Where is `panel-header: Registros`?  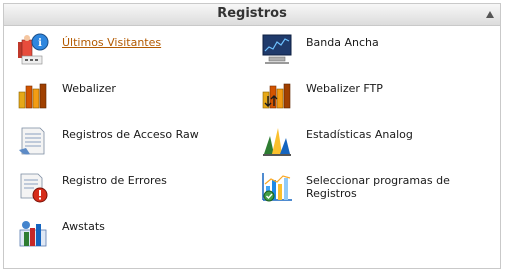 panel-header: Registros is located at coordinates (252, 15).